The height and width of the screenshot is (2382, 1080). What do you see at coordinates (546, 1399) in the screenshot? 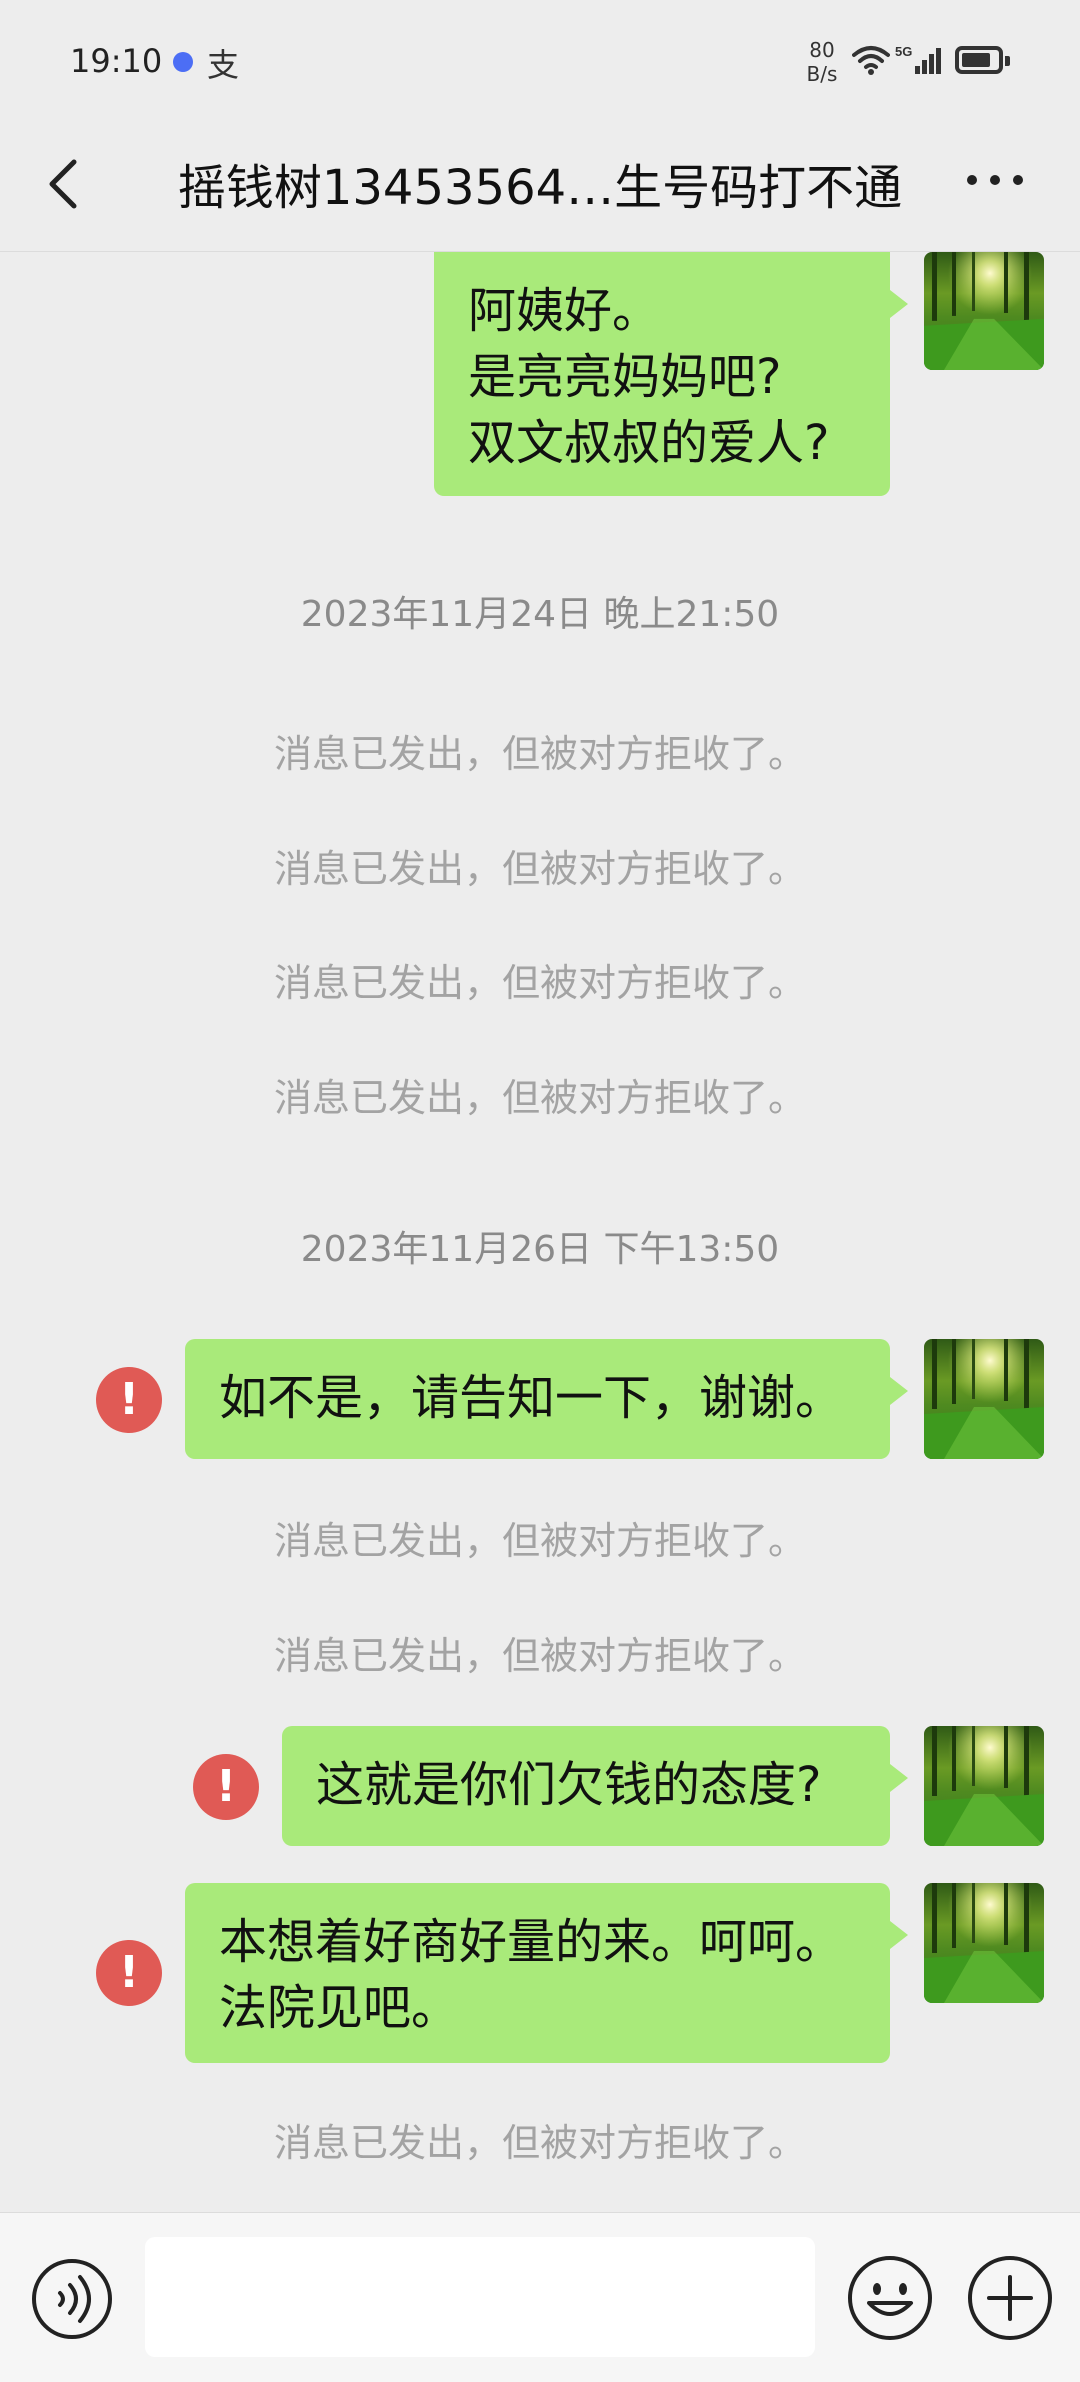
I see `message-bubble: 如不是，请告知一下，谢谢。` at bounding box center [546, 1399].